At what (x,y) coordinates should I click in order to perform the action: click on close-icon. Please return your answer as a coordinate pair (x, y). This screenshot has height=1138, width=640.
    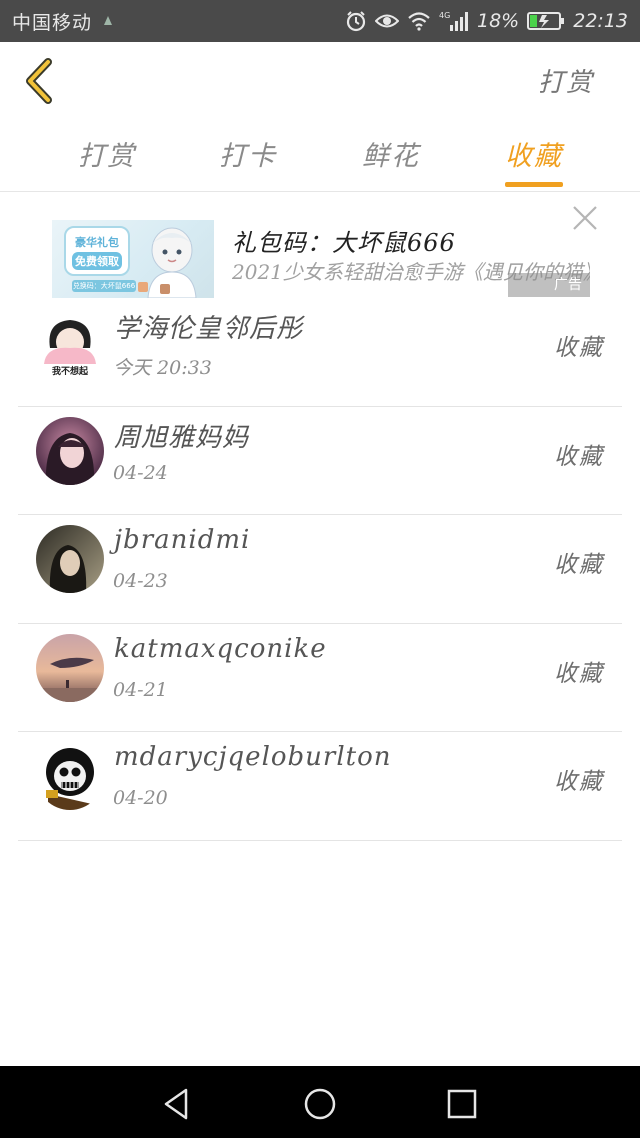
    Looking at the image, I should click on (585, 218).